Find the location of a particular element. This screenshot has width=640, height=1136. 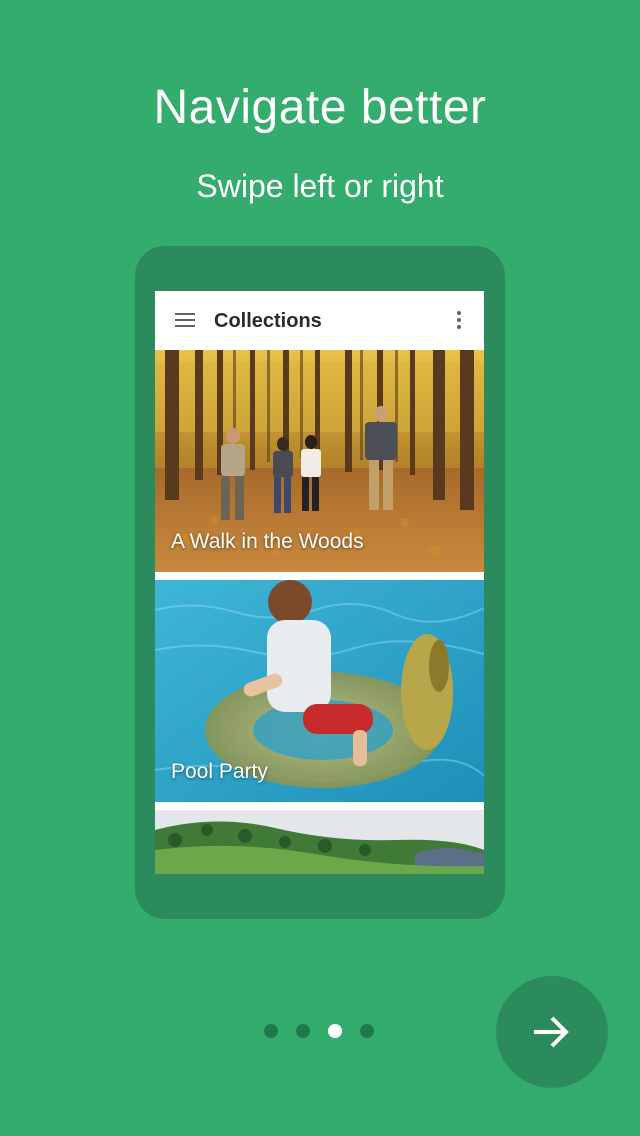

green-hills-landscape-photo is located at coordinates (319, 842).